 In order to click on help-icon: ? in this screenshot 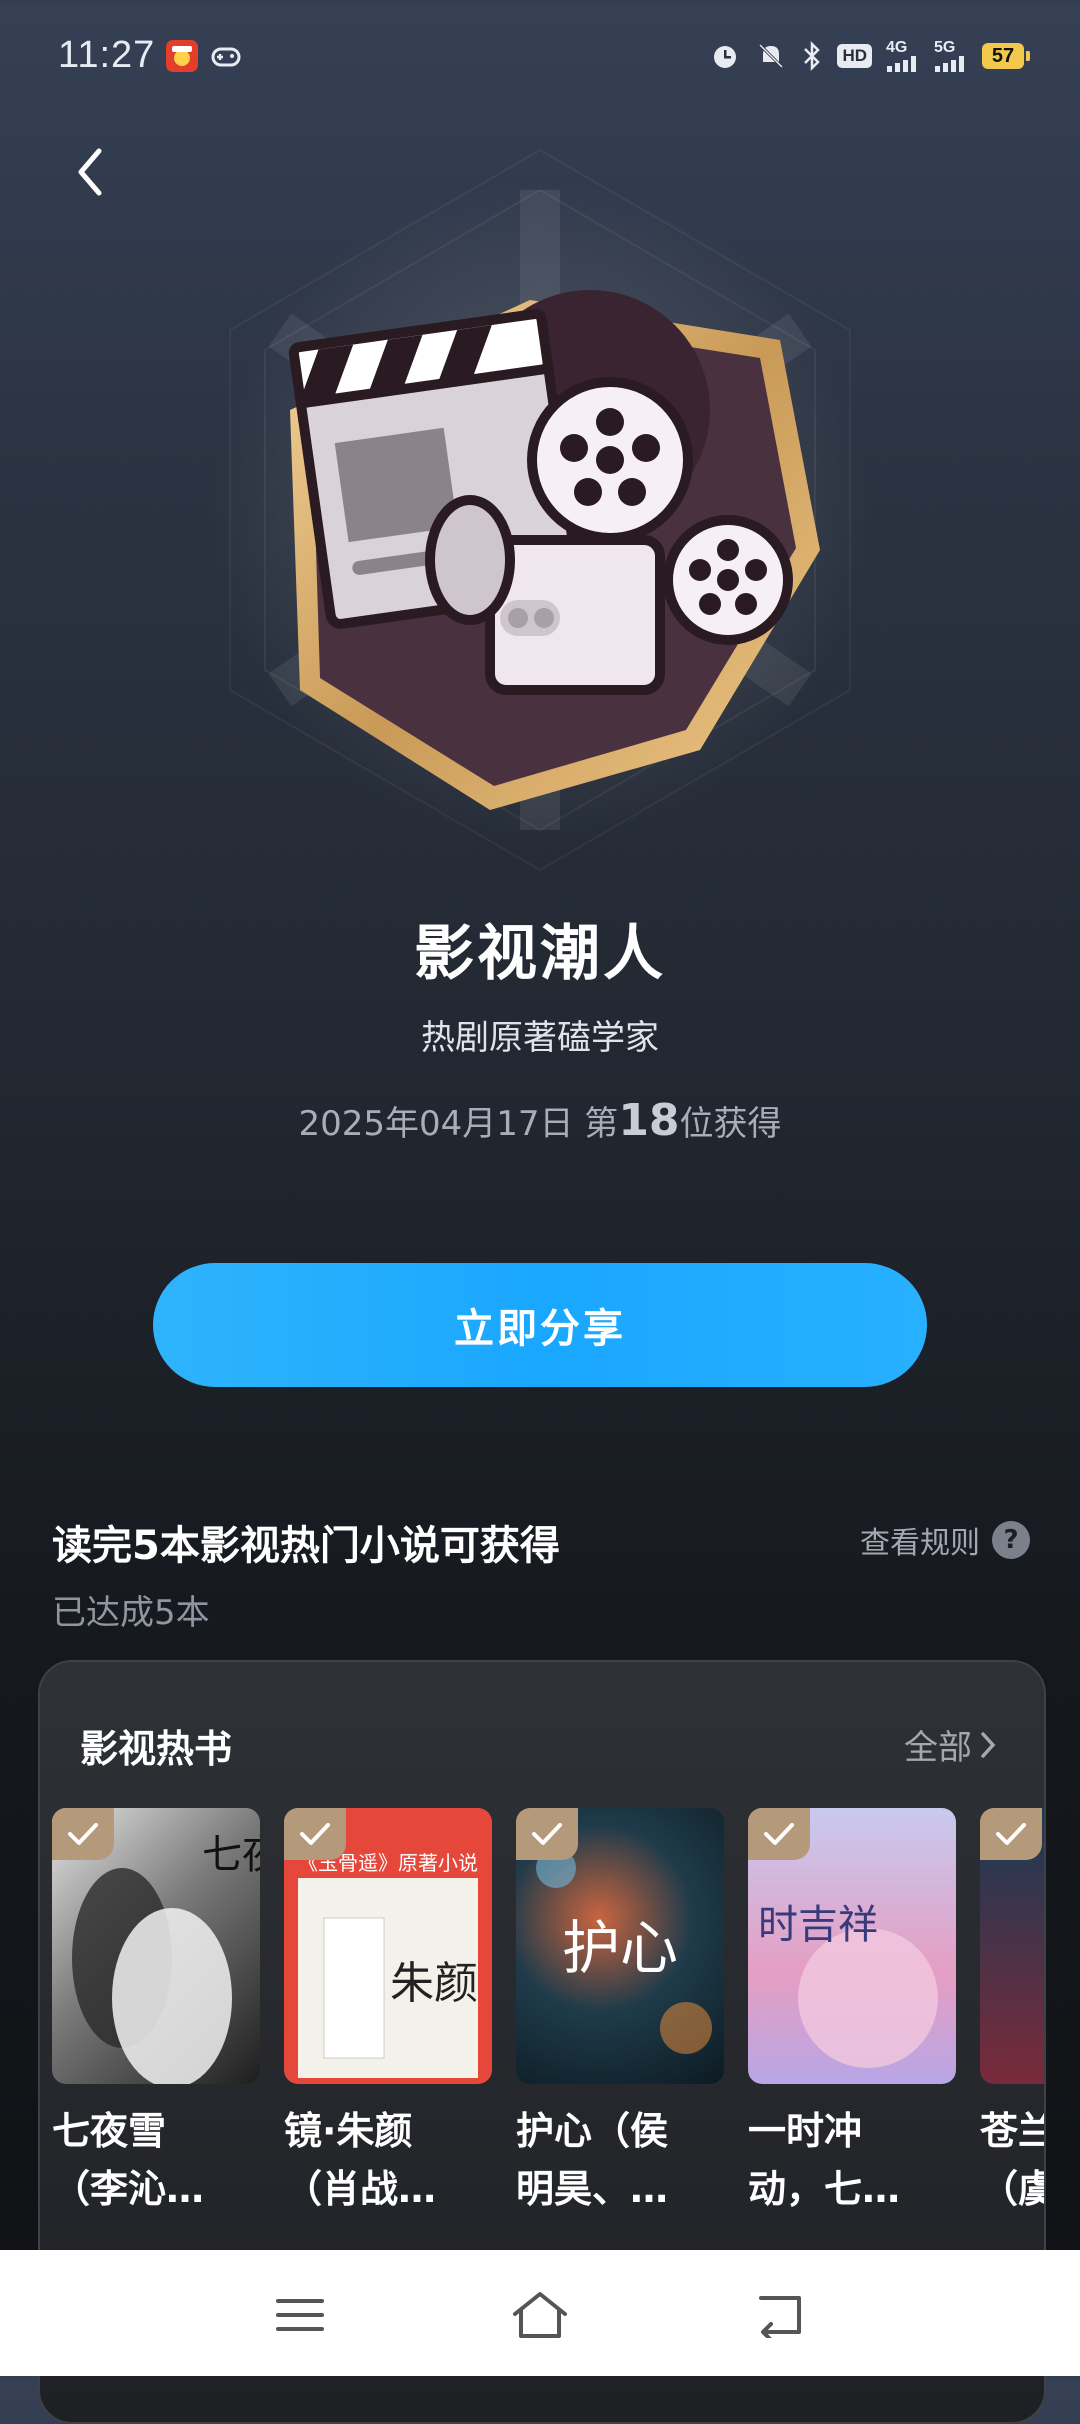, I will do `click(1011, 1540)`.